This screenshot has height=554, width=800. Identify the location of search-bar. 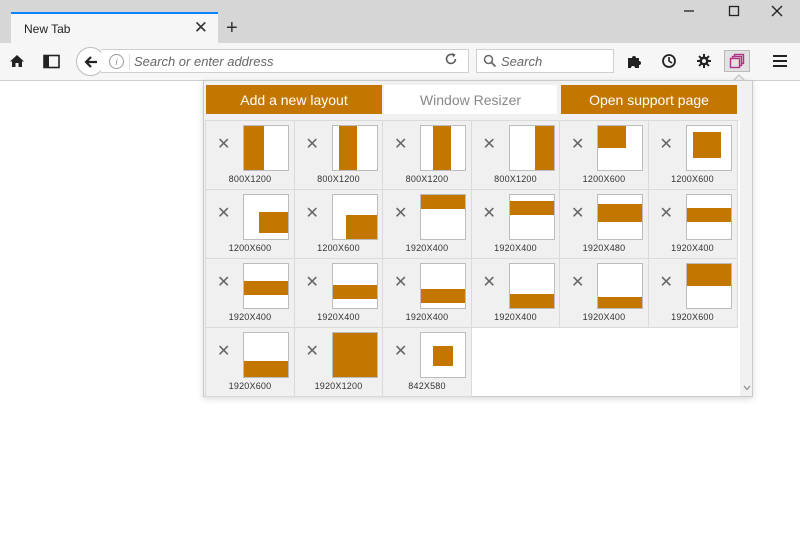
(545, 61).